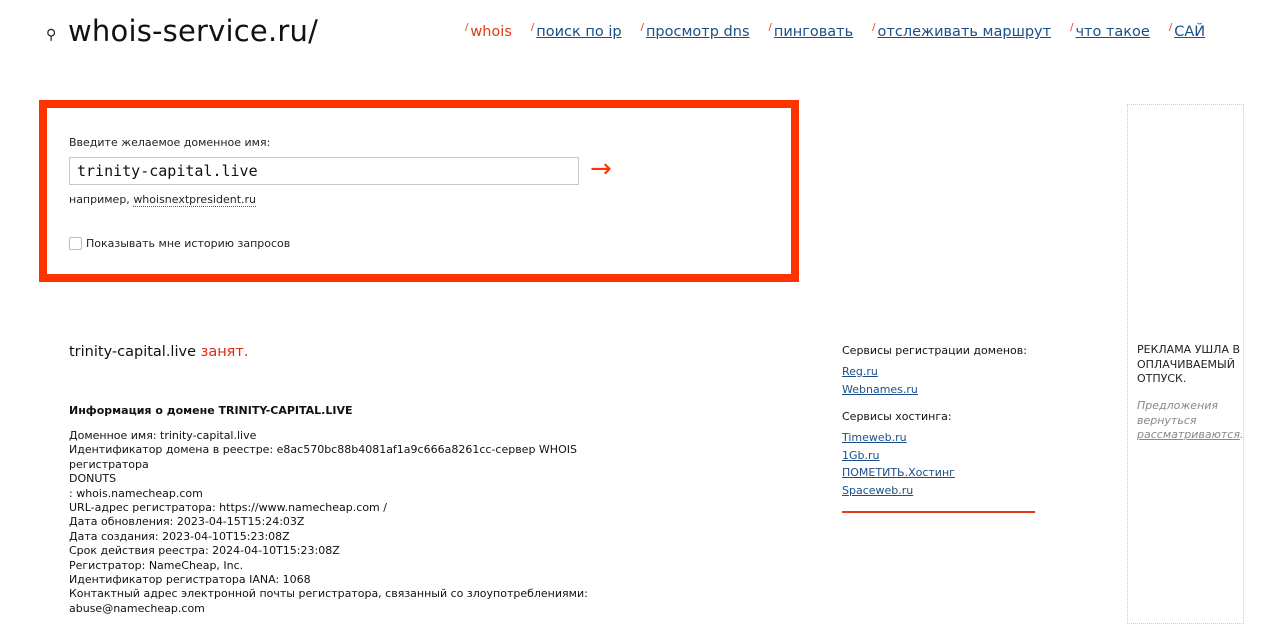 The width and height of the screenshot is (1272, 624). I want to click on whois-line: DONUTS, so click(93, 479).